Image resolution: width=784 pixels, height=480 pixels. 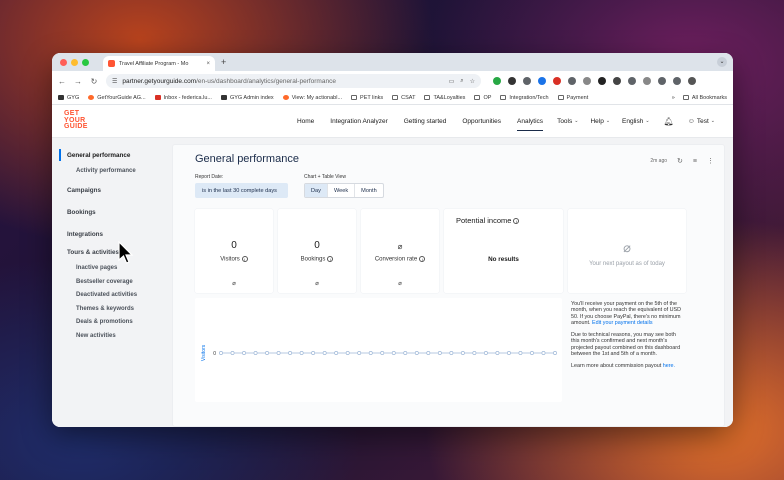 I want to click on report-date-button: is in the last 30 complete days, so click(x=241, y=190).